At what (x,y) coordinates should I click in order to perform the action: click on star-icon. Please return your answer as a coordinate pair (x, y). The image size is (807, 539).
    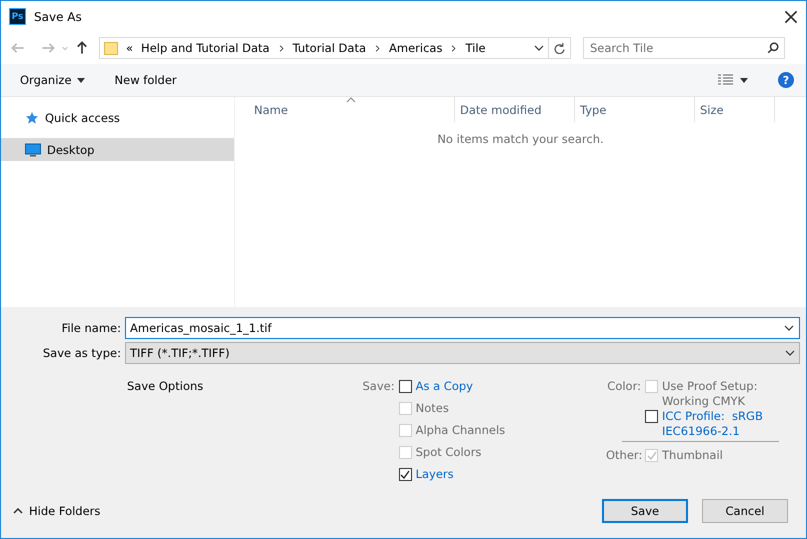
    Looking at the image, I should click on (32, 117).